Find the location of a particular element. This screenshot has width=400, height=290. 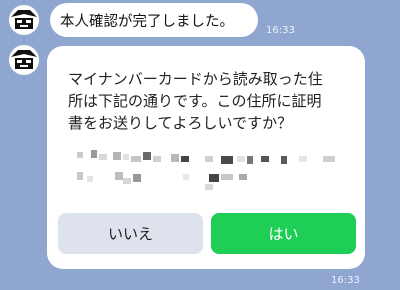

card-question-line: マイナンバーカードから読み取った住 is located at coordinates (195, 79).